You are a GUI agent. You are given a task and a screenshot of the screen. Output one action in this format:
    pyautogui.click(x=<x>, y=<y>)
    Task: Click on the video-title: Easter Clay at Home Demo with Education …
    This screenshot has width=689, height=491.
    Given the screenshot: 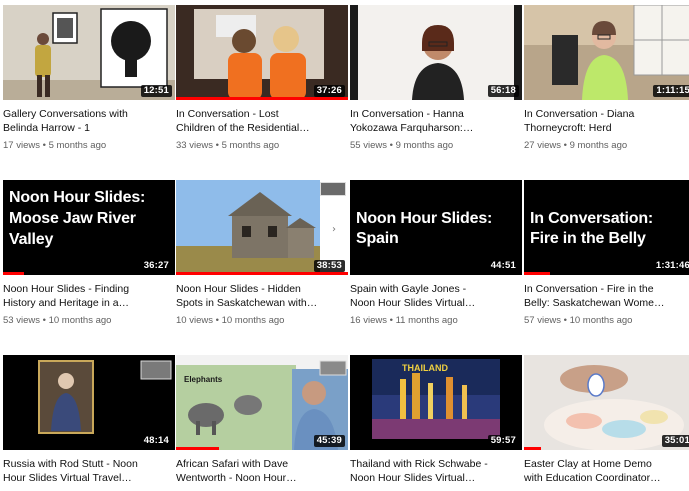 What is the action you would take?
    pyautogui.click(x=606, y=471)
    